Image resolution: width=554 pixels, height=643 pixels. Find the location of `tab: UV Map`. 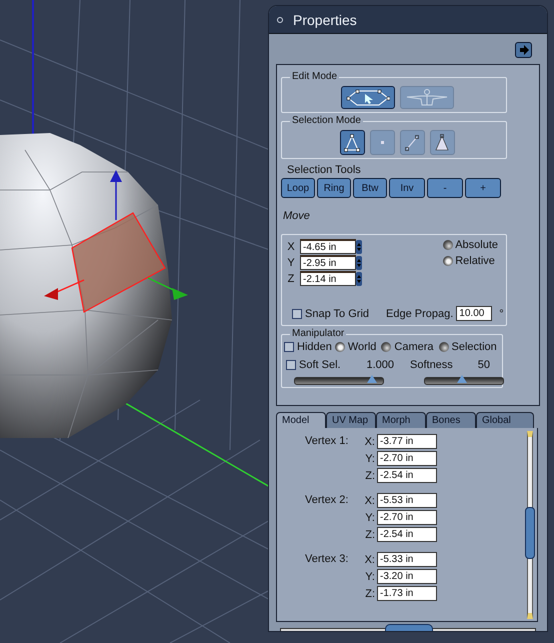

tab: UV Map is located at coordinates (351, 420).